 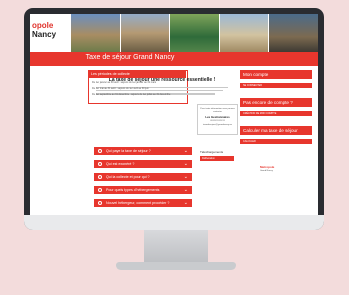 I want to click on accordion-label: Qui la collecte et pour qui ?, so click(x=128, y=177).